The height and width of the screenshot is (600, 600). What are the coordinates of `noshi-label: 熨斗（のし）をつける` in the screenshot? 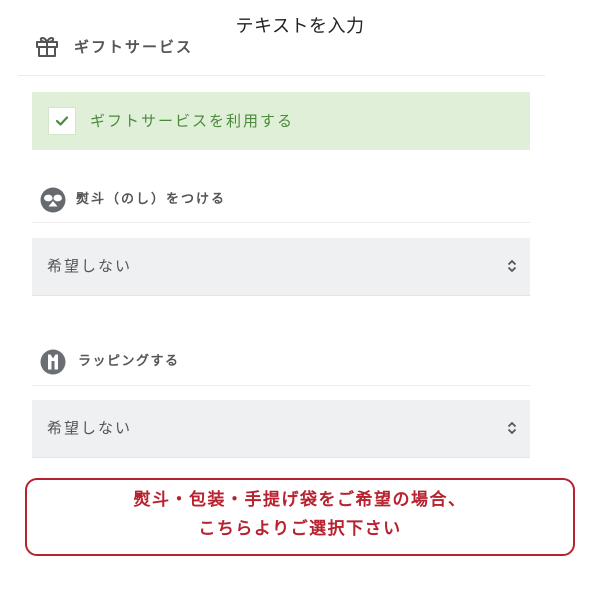 It's located at (151, 199).